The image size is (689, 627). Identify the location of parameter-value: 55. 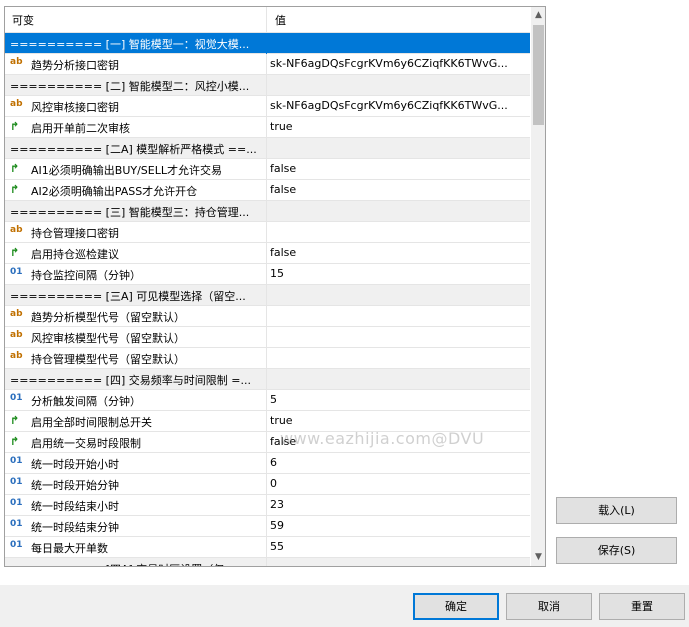
(399, 546).